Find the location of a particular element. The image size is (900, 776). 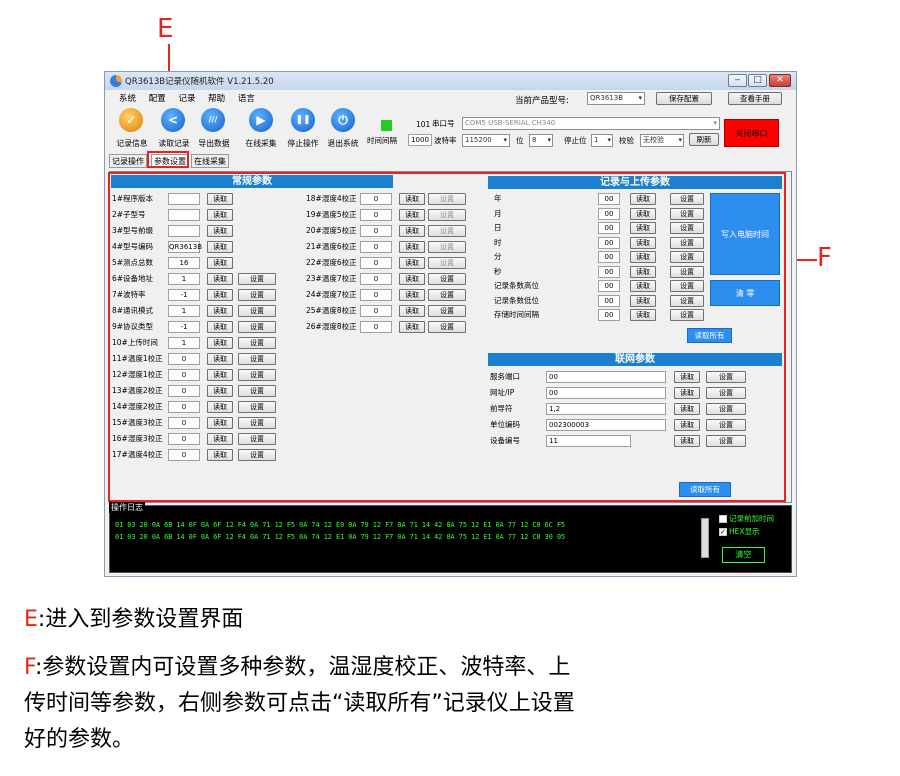

note-f-line2: 传时间等参数，右侧参数可点击“读取所有”记录仪上设置 is located at coordinates (299, 703).